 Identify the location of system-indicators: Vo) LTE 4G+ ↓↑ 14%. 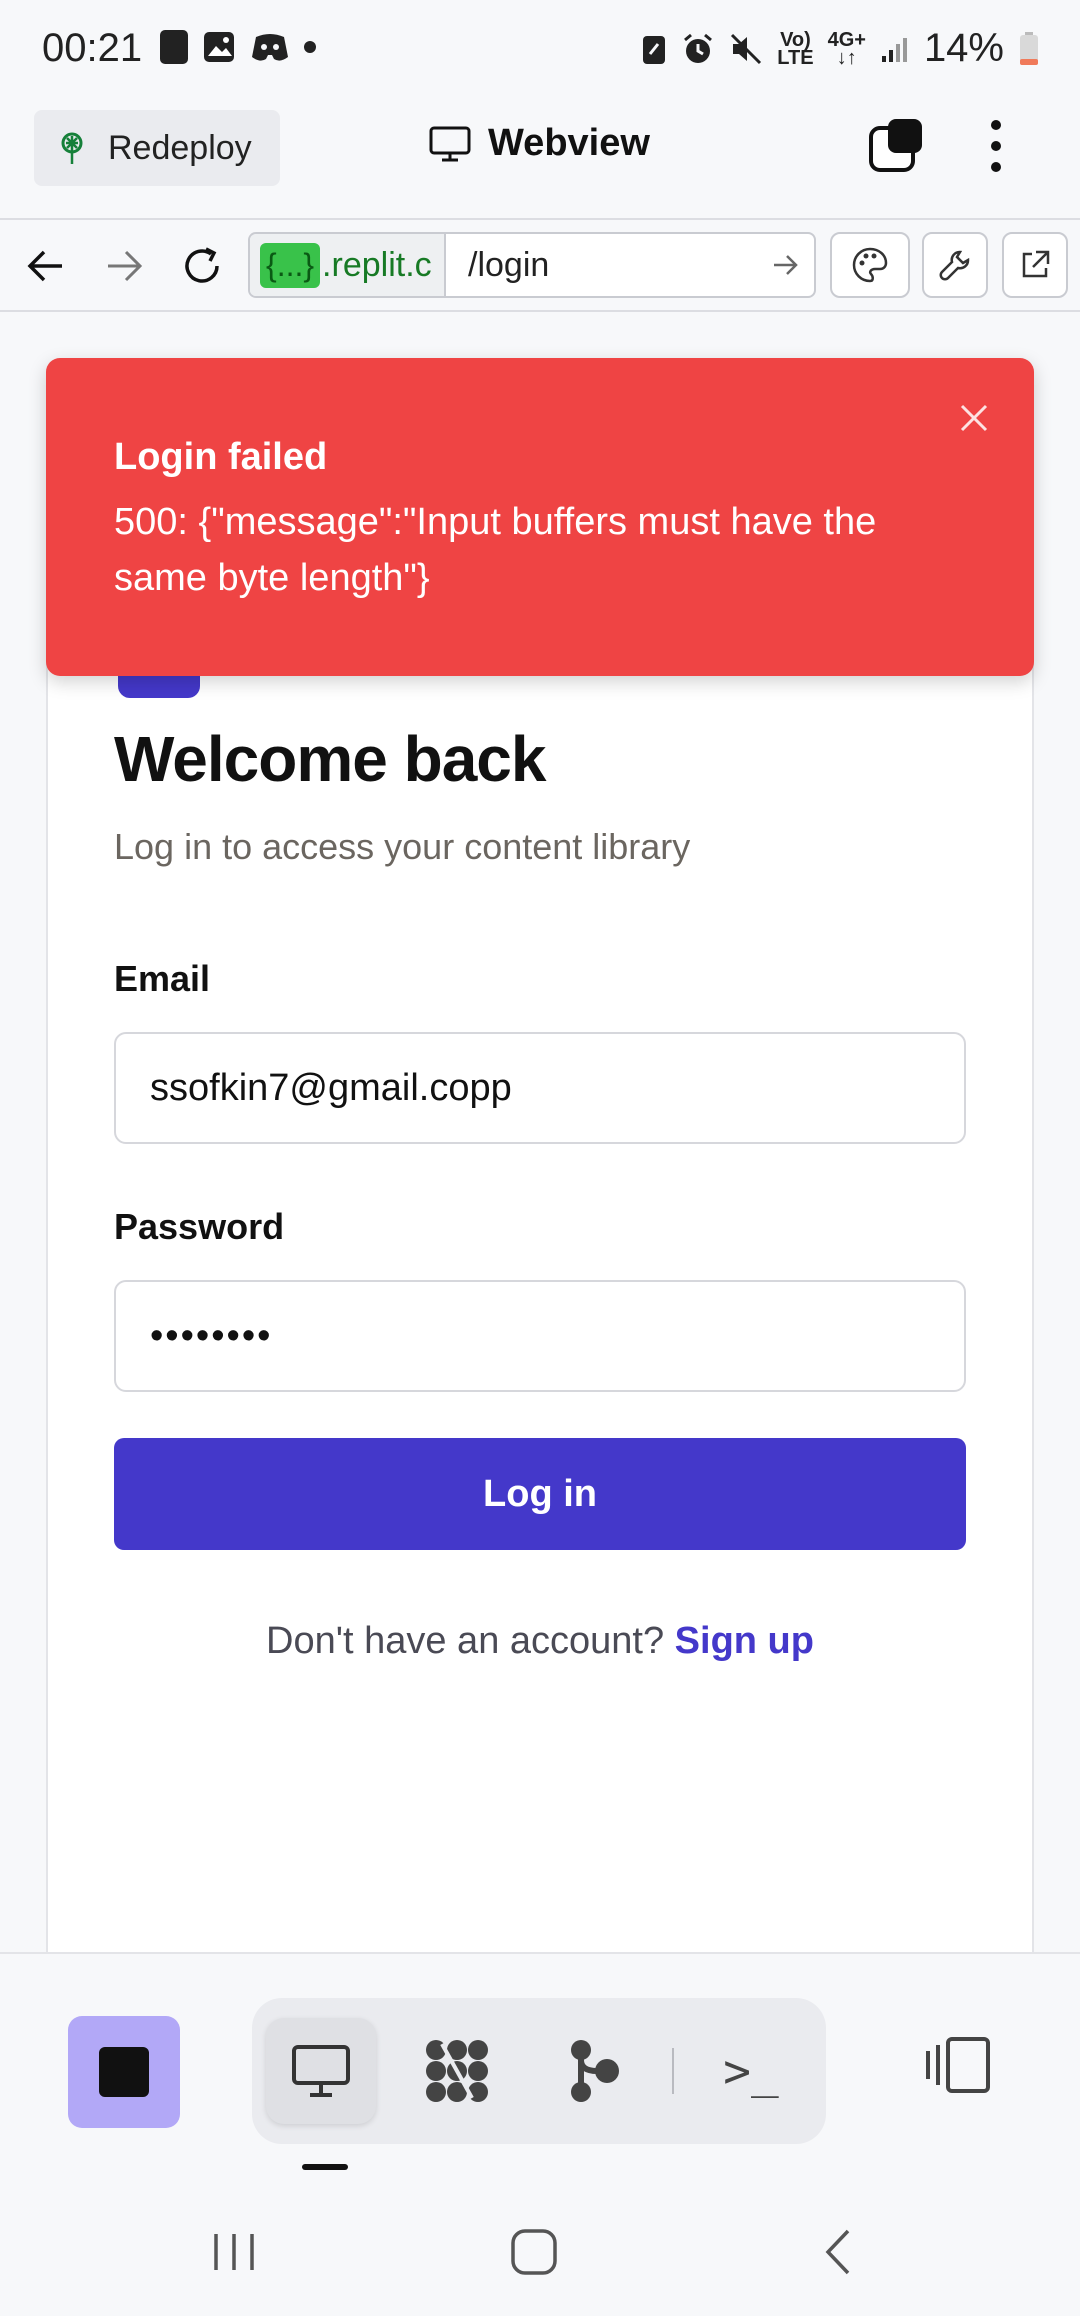
(840, 48).